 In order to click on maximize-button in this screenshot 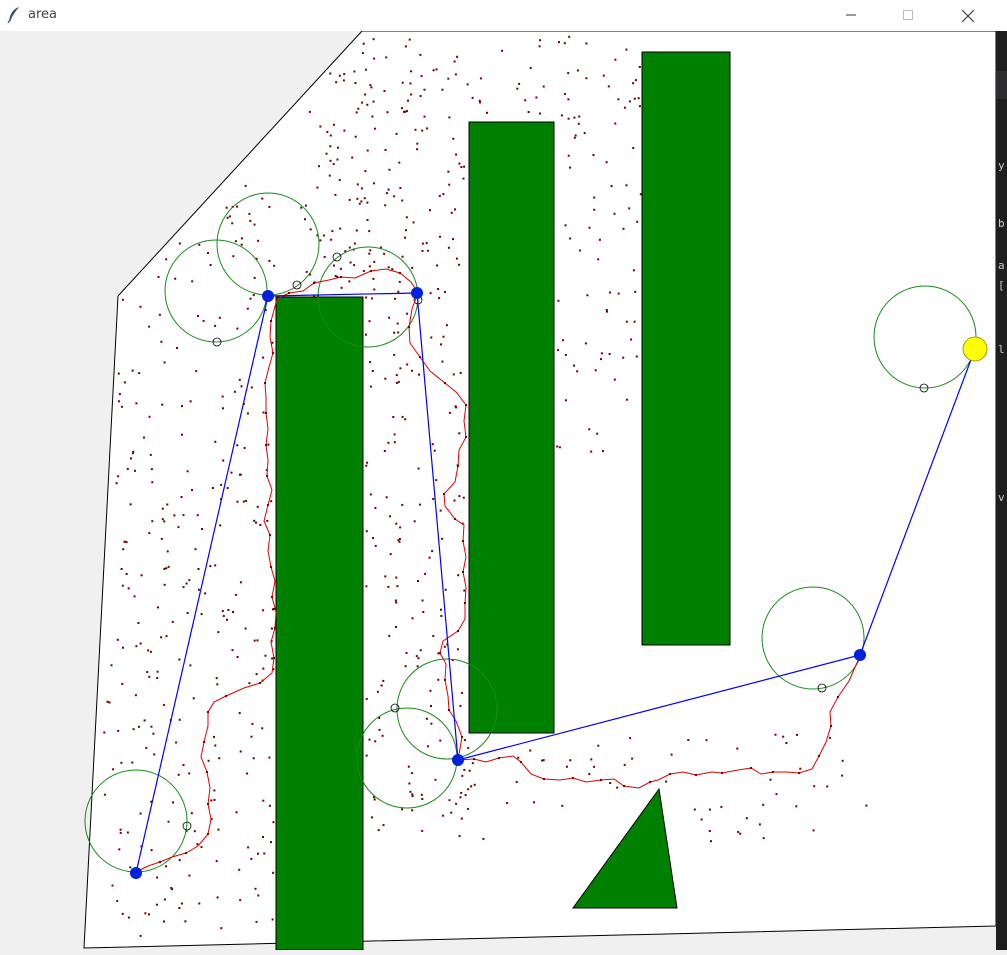, I will do `click(908, 15)`.